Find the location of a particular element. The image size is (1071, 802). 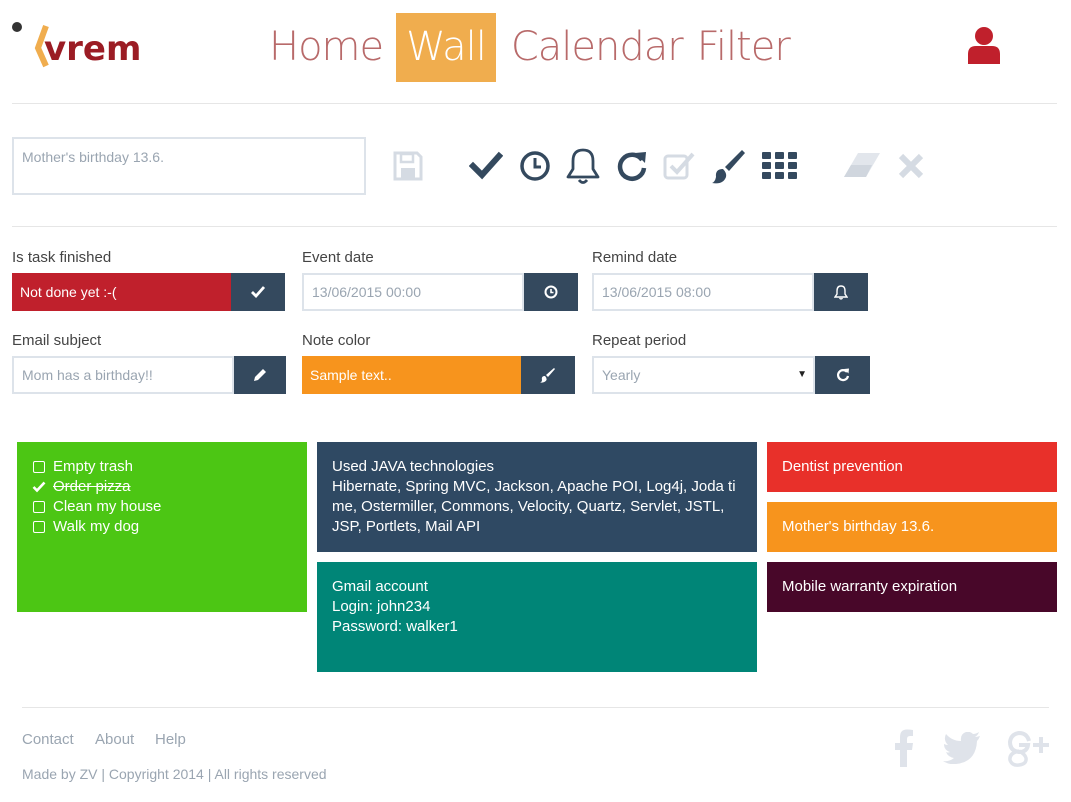

event-date-label: Event date is located at coordinates (338, 257).